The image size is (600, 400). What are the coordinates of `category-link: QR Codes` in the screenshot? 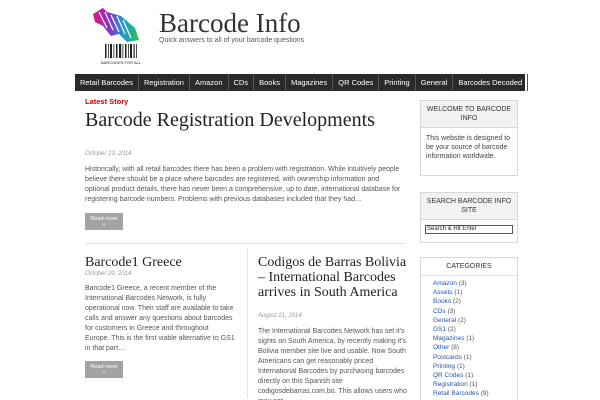 It's located at (448, 375).